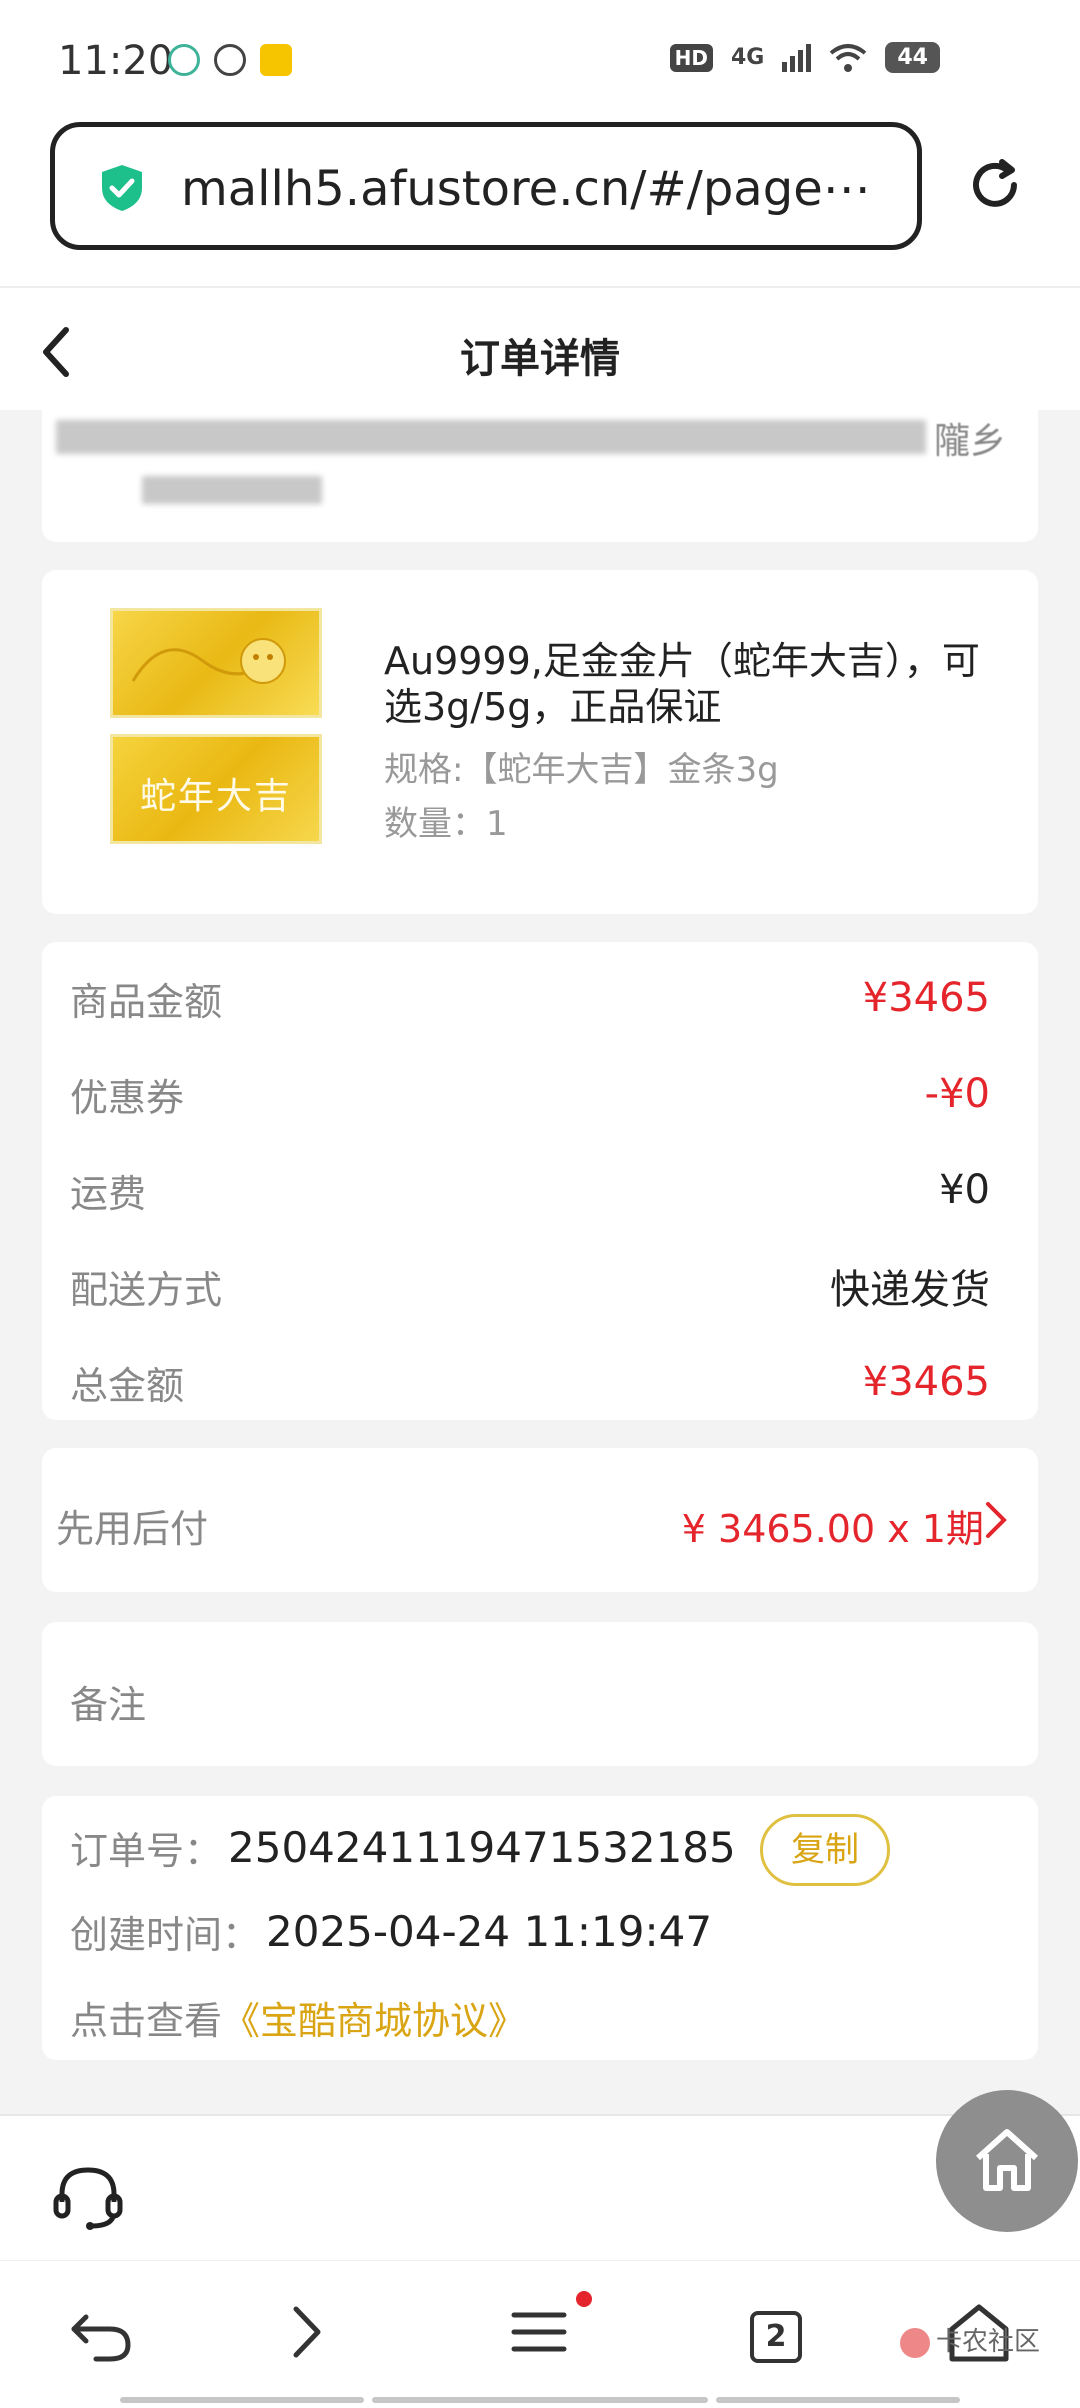 The width and height of the screenshot is (1080, 2408). What do you see at coordinates (146, 2021) in the screenshot?
I see `agreement-prefix: 点击查看` at bounding box center [146, 2021].